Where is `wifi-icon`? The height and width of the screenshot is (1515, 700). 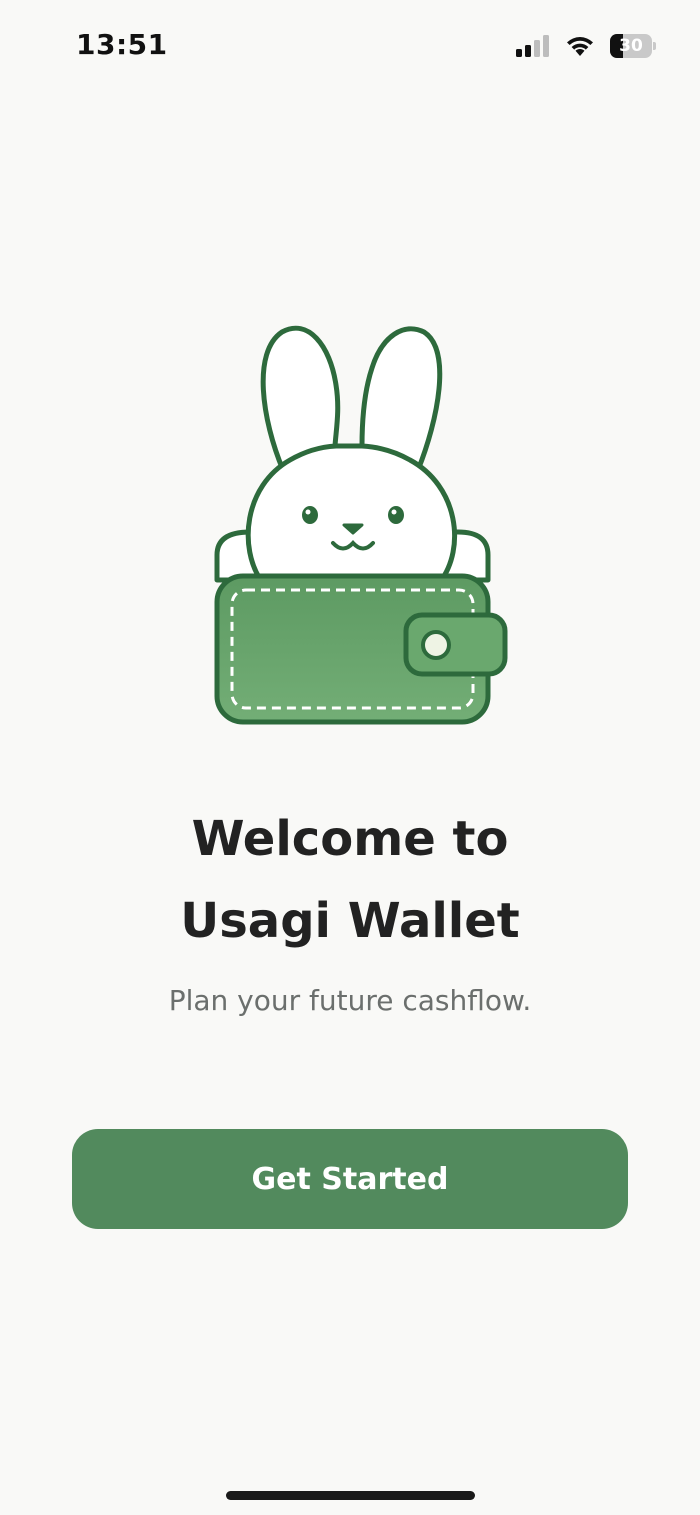
wifi-icon is located at coordinates (580, 46).